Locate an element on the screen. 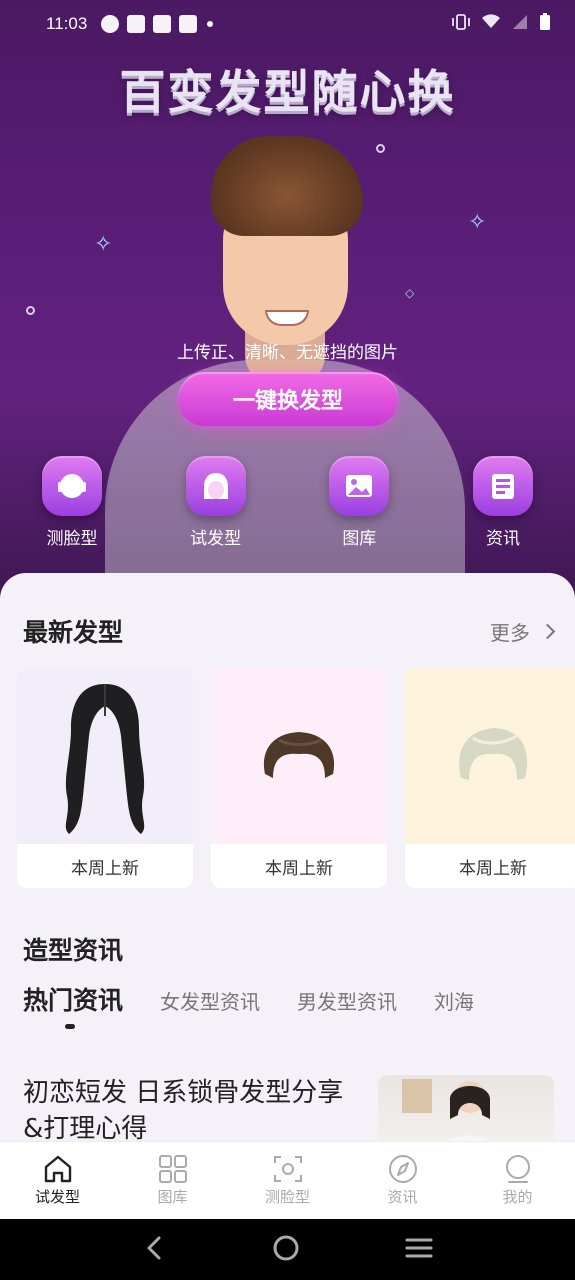 This screenshot has width=575, height=1280. article-title: 初恋短发 日系锁骨发型分享&打理心得 is located at coordinates (183, 1110).